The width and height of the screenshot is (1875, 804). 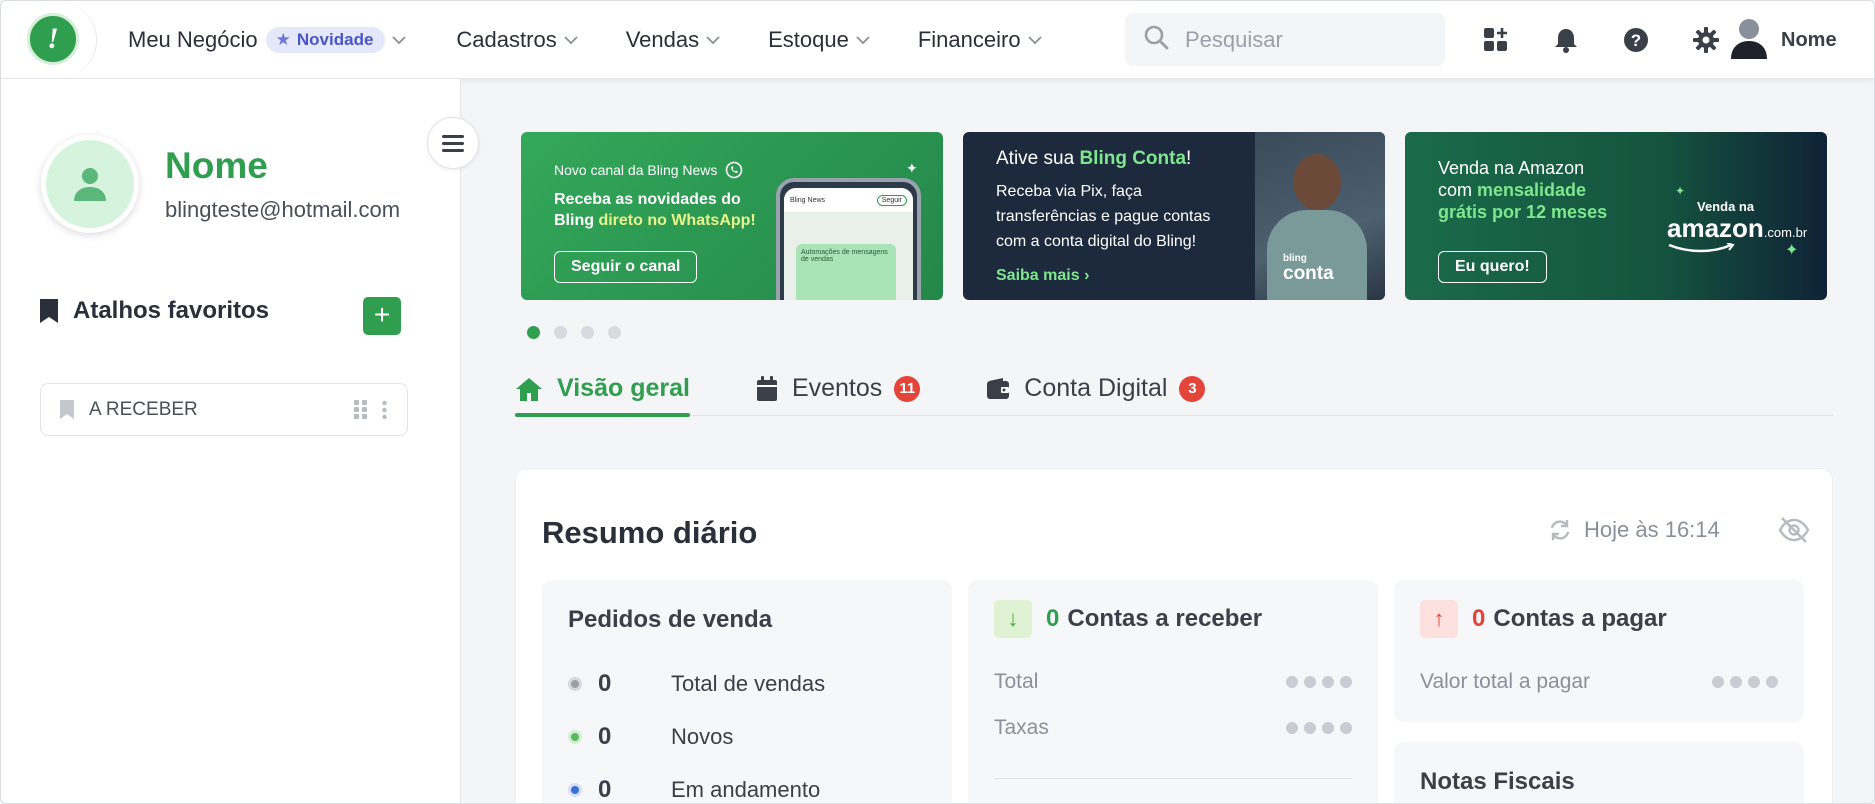 I want to click on search-box, so click(x=1285, y=39).